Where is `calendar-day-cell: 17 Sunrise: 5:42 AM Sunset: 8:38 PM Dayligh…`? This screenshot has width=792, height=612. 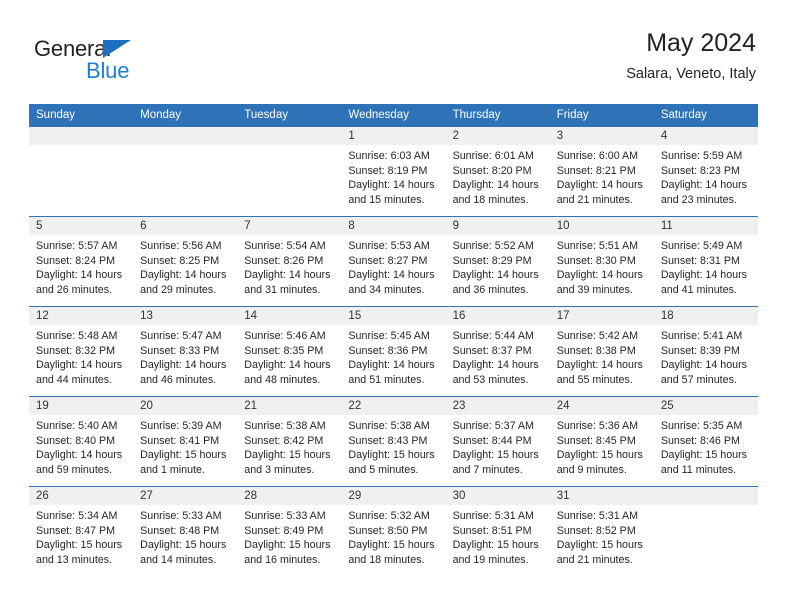 calendar-day-cell: 17 Sunrise: 5:42 AM Sunset: 8:38 PM Dayligh… is located at coordinates (601, 351).